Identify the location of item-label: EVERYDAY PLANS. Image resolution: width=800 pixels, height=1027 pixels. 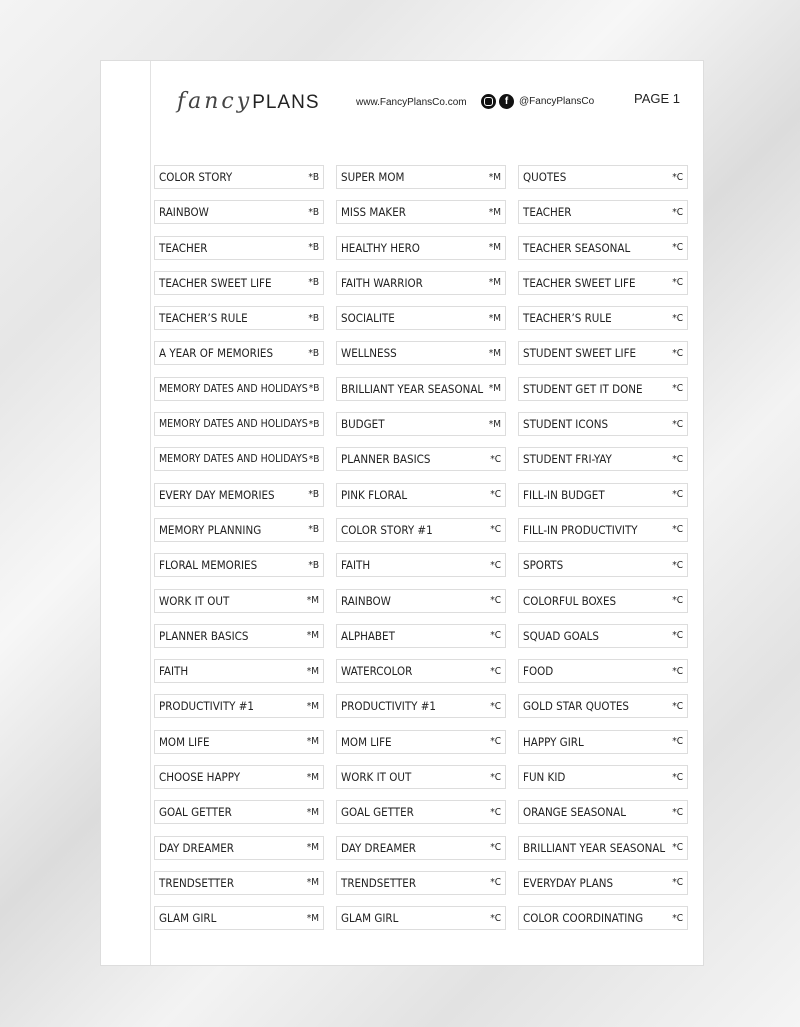
(568, 882).